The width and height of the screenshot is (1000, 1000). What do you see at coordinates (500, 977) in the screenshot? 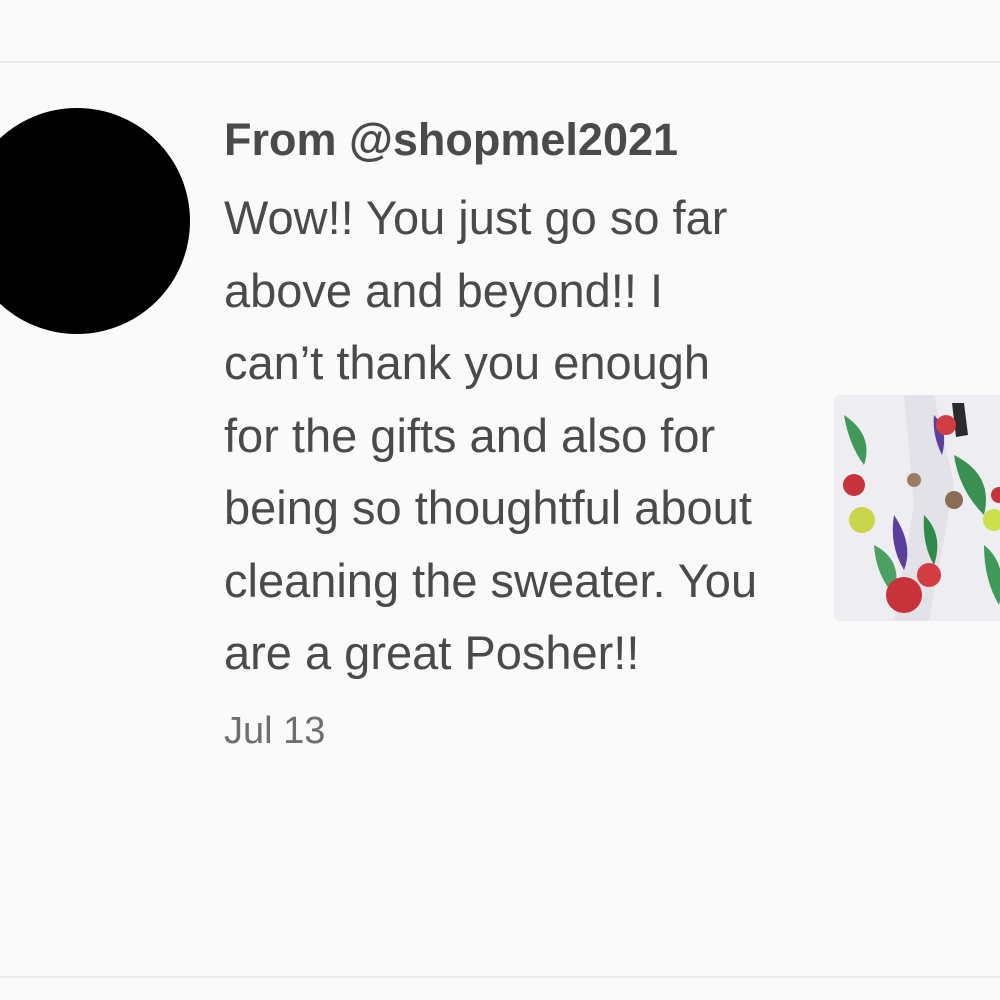
I see `divider-bottom` at bounding box center [500, 977].